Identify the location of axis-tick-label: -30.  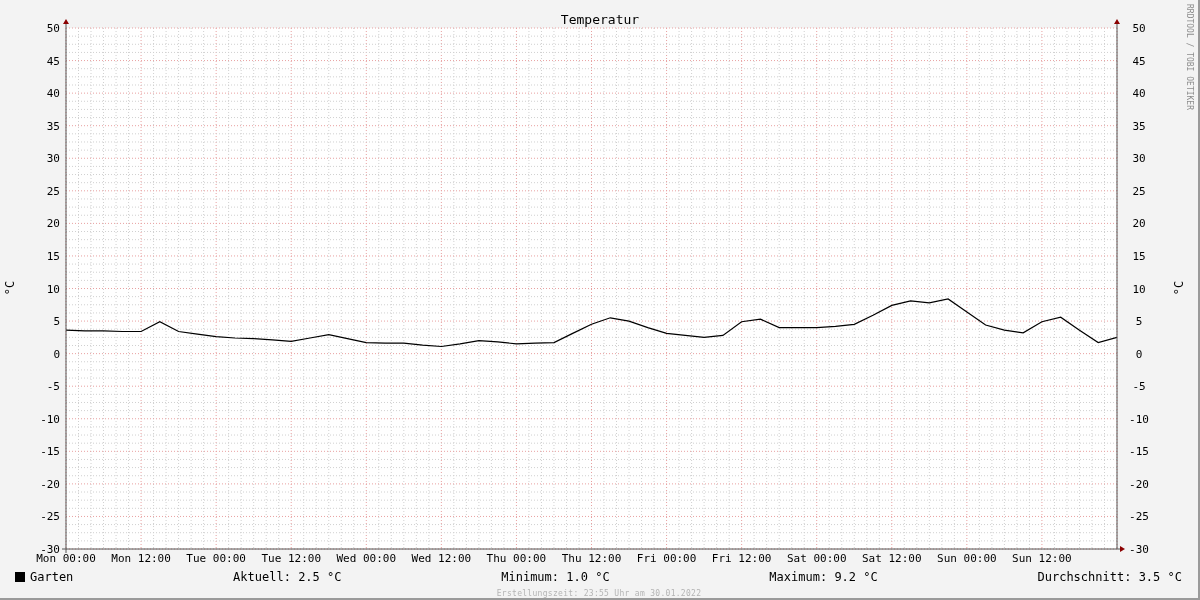
(1139, 549).